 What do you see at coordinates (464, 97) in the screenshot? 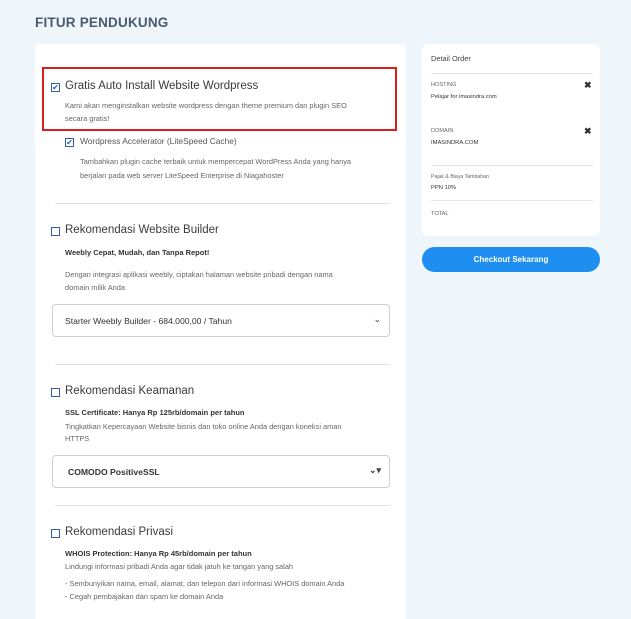
I see `hosting-value: Pelajar for imasindra.com` at bounding box center [464, 97].